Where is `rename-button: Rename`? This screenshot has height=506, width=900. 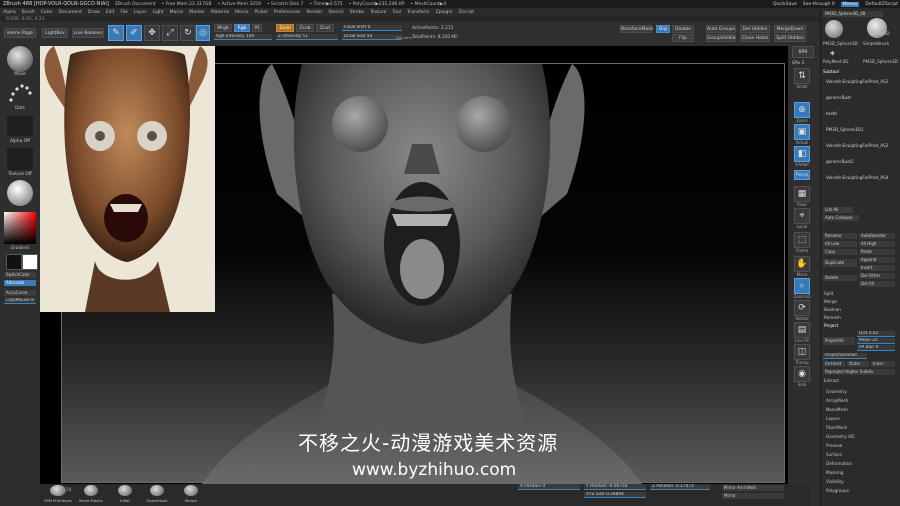
rename-button: Rename is located at coordinates (840, 236).